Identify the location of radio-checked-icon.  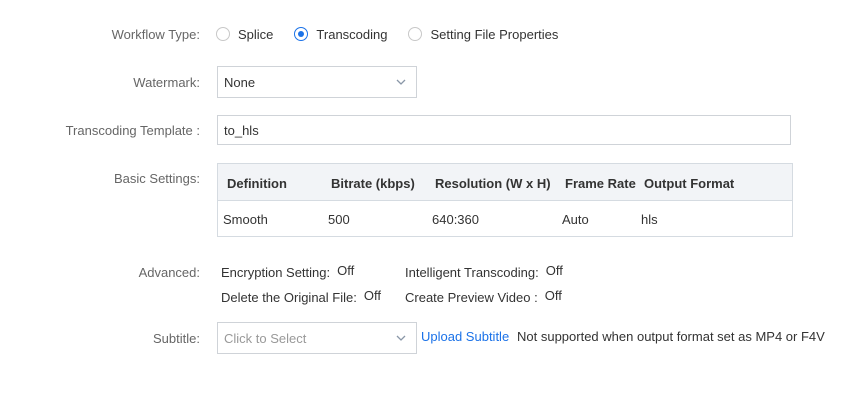
(301, 34).